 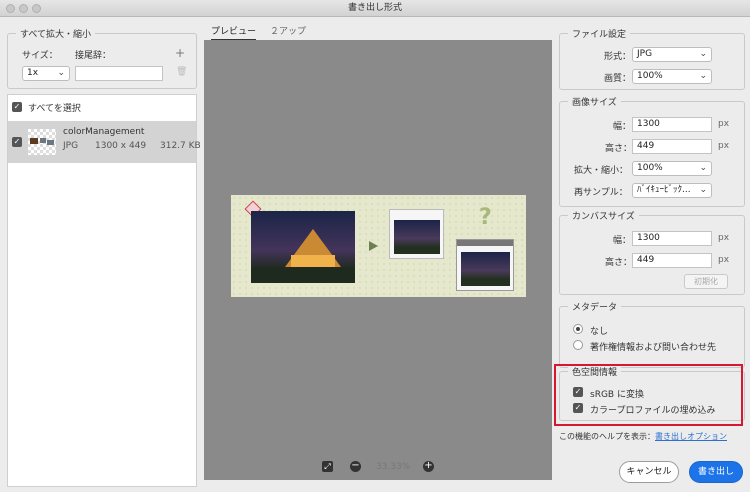 I want to click on tab-preview: プレビュー, so click(x=234, y=32).